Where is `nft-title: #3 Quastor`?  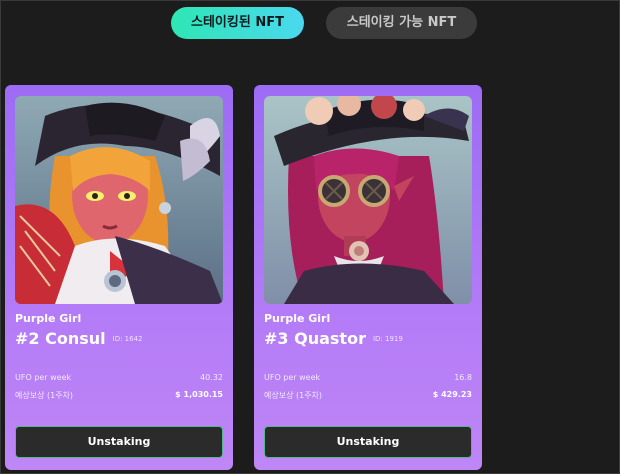 nft-title: #3 Quastor is located at coordinates (315, 338).